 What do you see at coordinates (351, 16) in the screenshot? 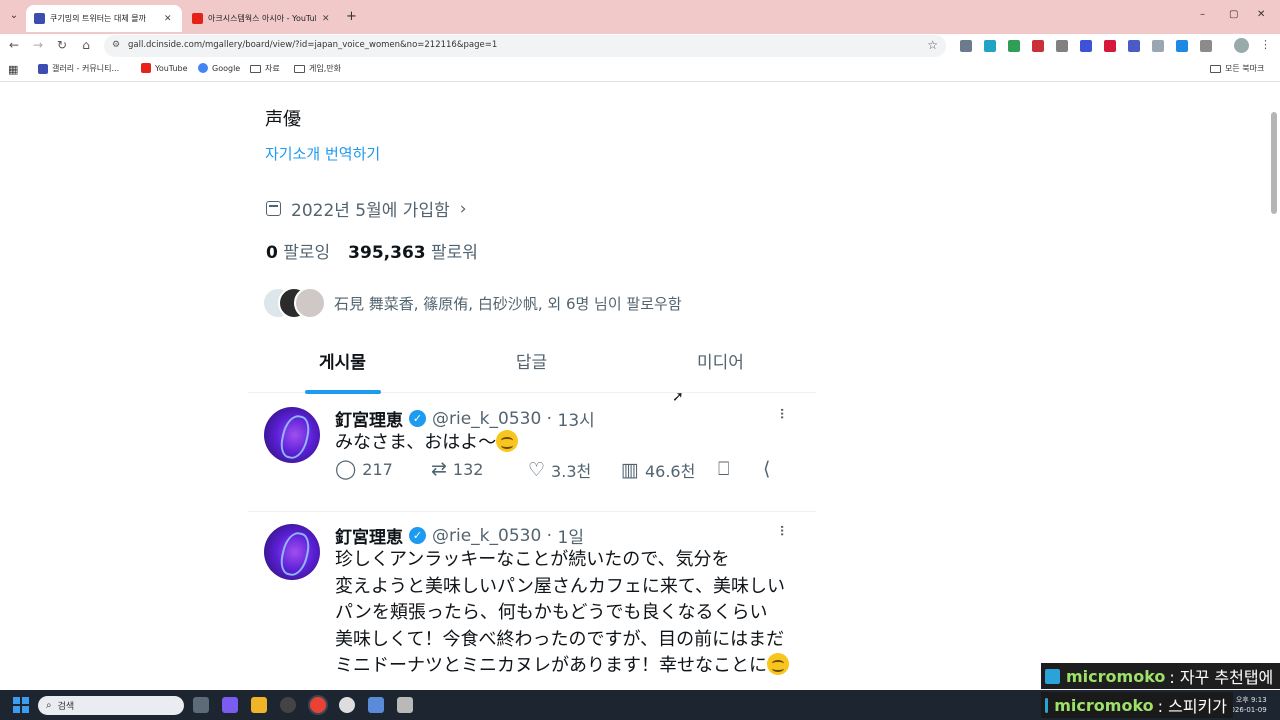
I see `new-tab-button: +` at bounding box center [351, 16].